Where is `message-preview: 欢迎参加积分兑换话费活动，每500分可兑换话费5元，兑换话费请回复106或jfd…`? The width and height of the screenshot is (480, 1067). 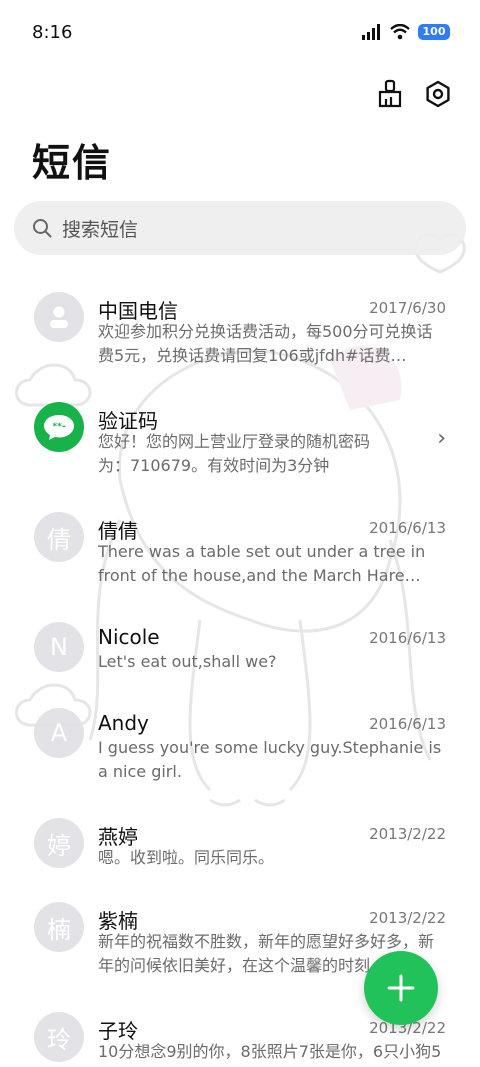 message-preview: 欢迎参加积分兑换话费活动，每500分可兑换话费5元，兑换话费请回复106或jfd… is located at coordinates (265, 343).